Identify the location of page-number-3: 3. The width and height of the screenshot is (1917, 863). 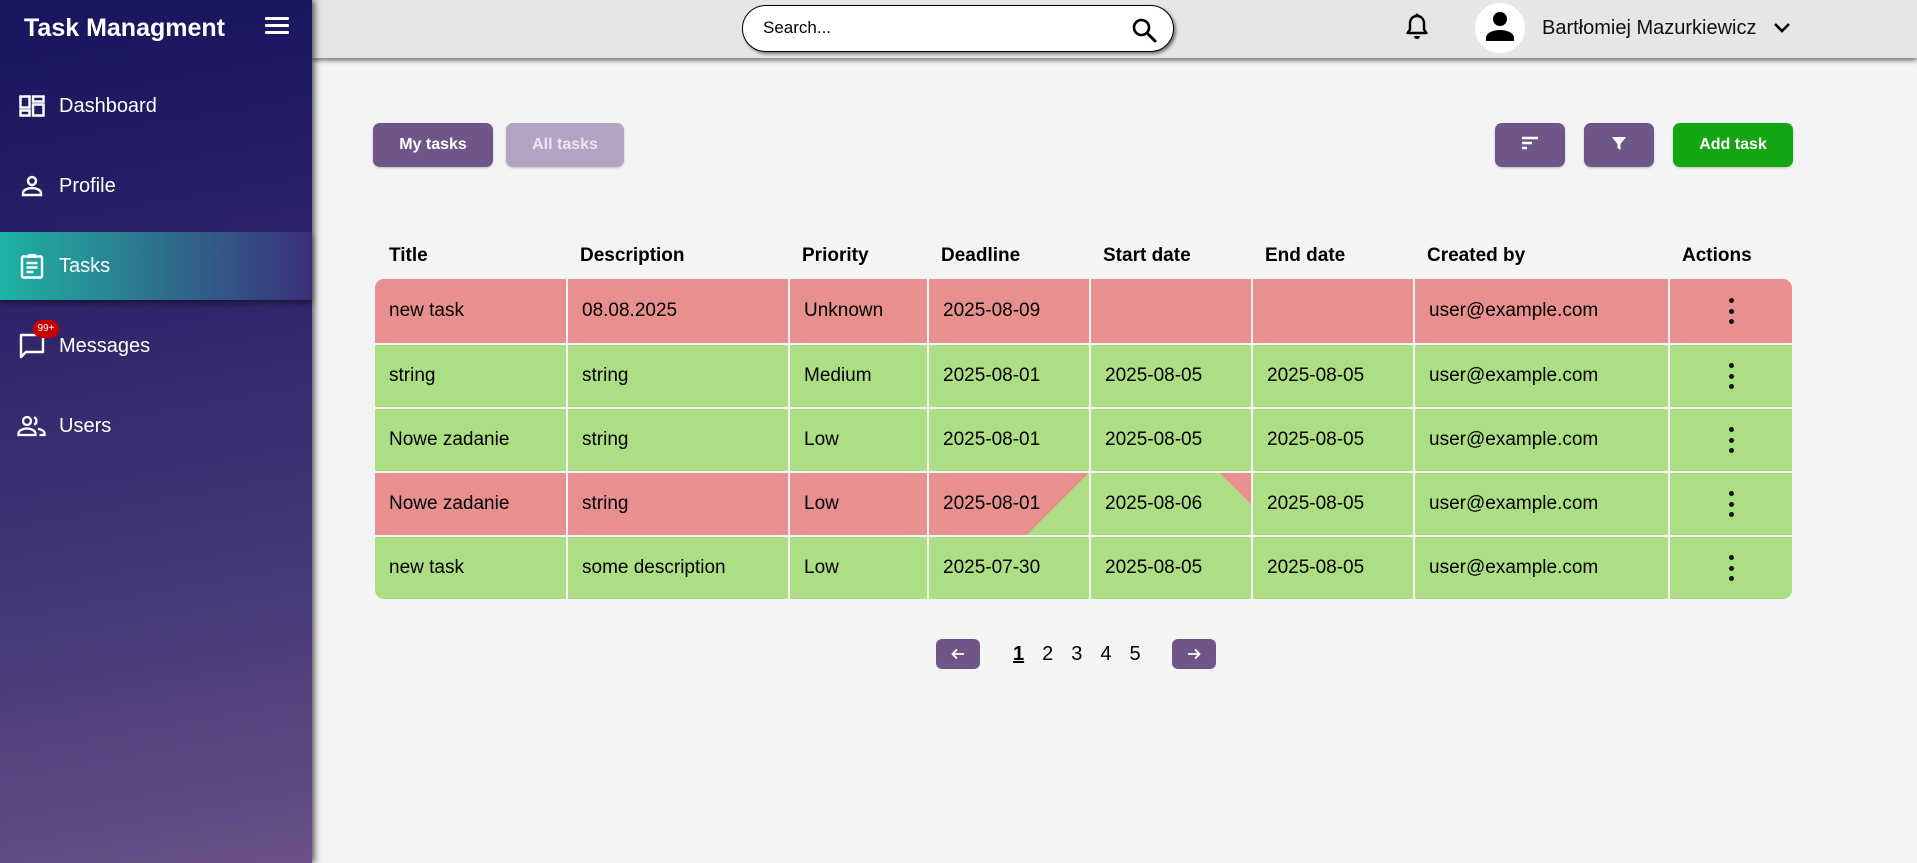
(1076, 654).